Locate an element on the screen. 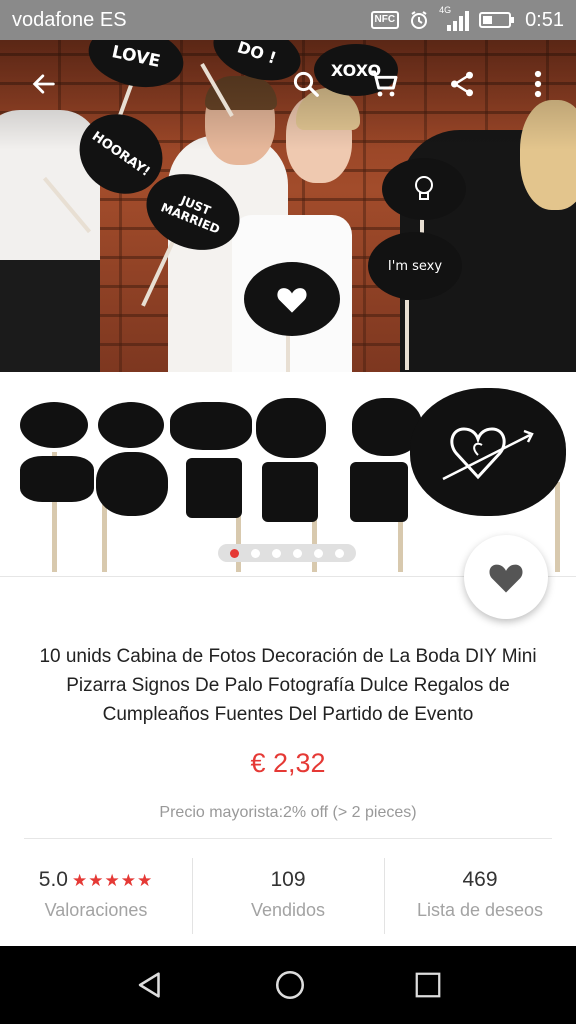 The width and height of the screenshot is (576, 1024). lightbulb-icon is located at coordinates (424, 188).